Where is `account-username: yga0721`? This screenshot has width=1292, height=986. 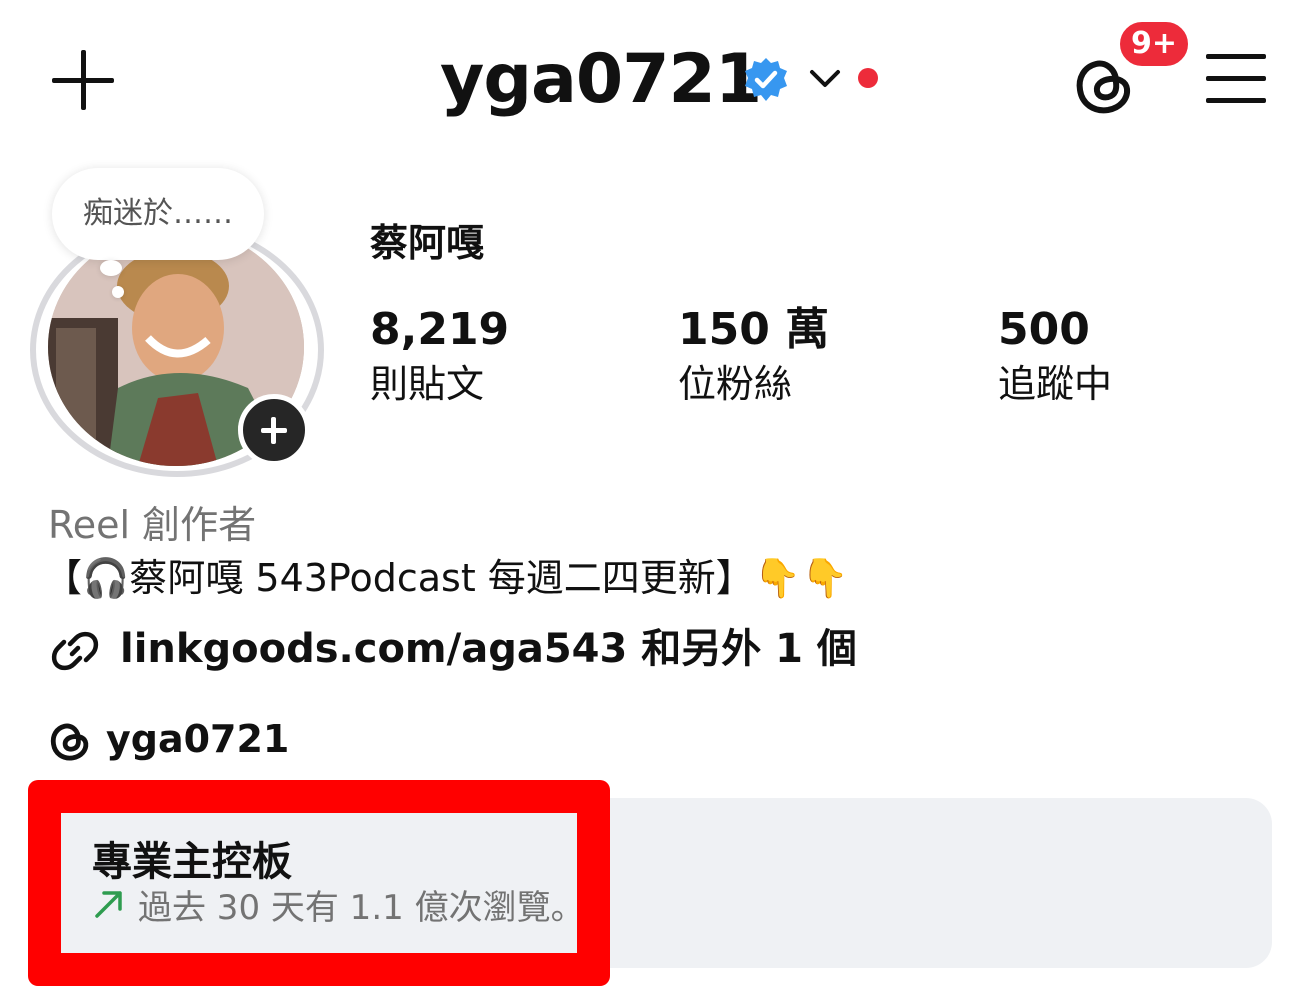 account-username: yga0721 is located at coordinates (601, 80).